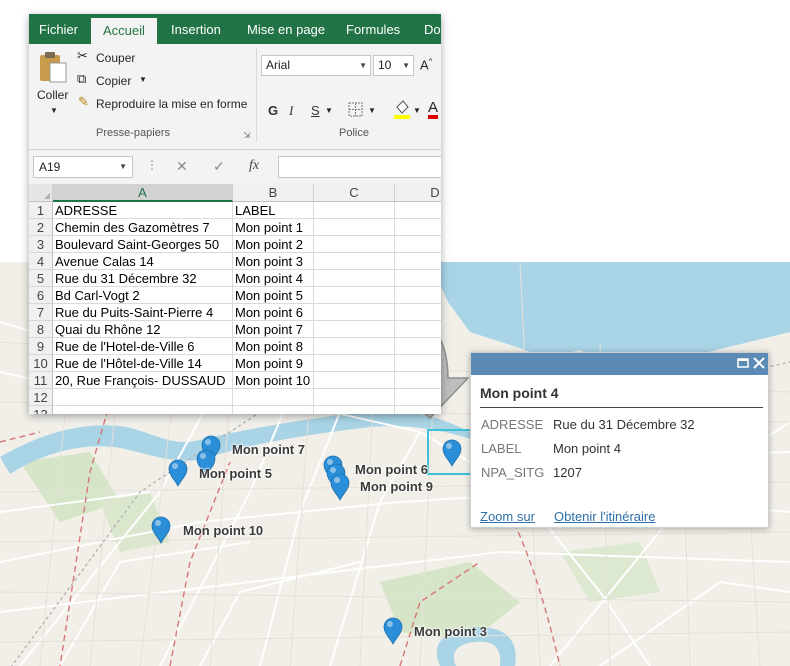  I want to click on cell-b-row-11: Mon point 10, so click(273, 380).